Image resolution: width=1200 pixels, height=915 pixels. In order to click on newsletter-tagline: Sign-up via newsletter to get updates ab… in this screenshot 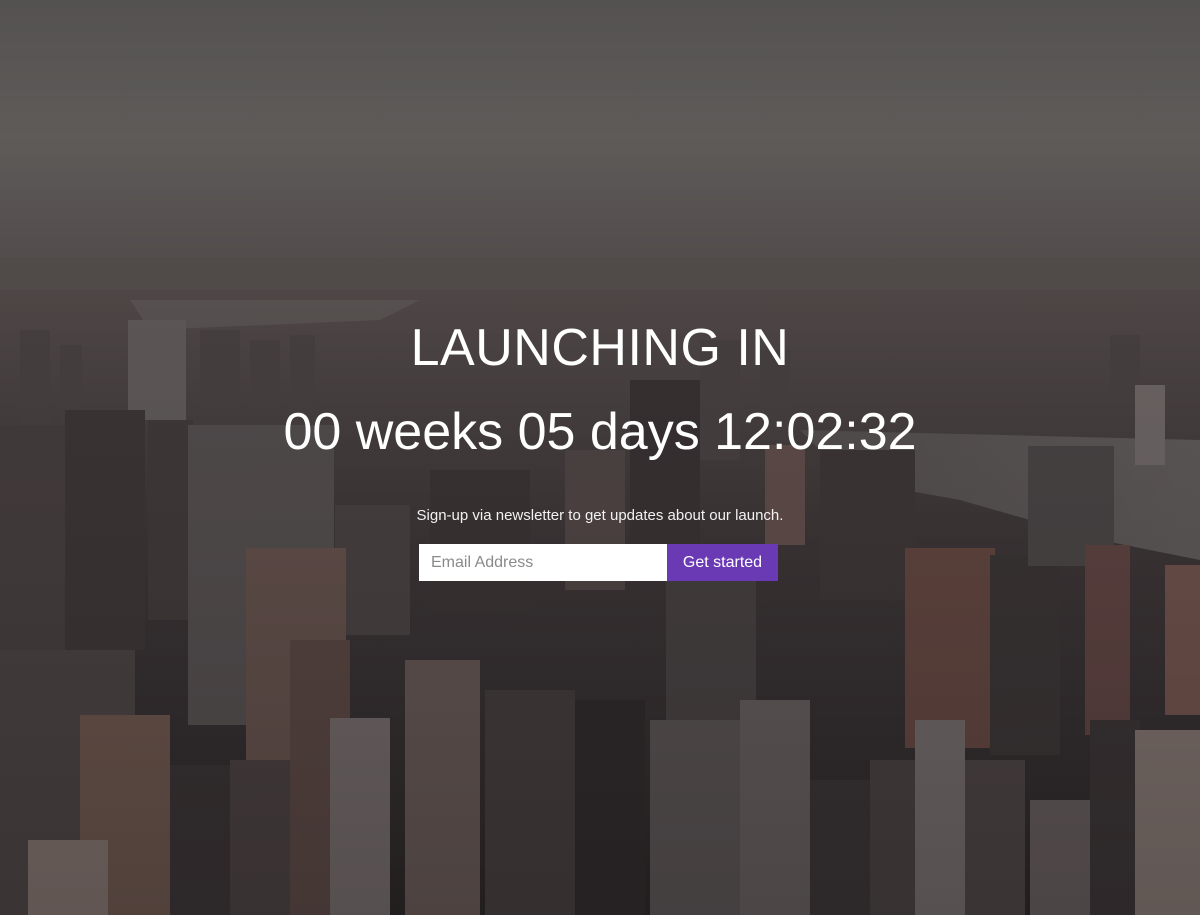, I will do `click(600, 515)`.